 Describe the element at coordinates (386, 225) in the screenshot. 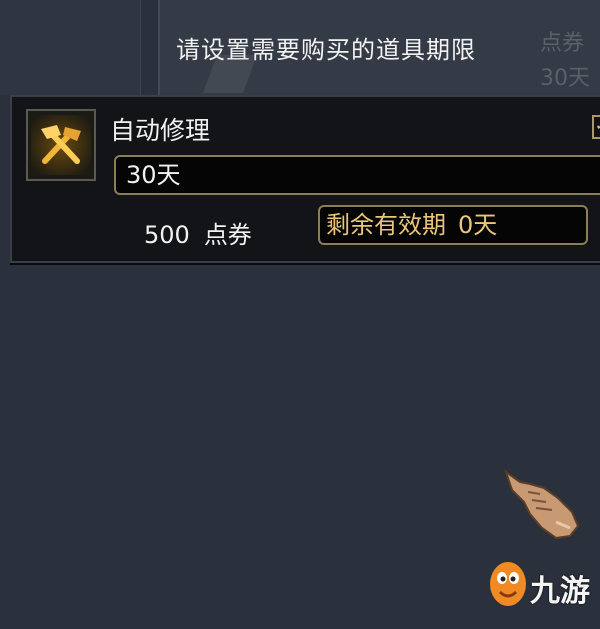

I see `remaining-validity-label: 剩余有效期` at that location.